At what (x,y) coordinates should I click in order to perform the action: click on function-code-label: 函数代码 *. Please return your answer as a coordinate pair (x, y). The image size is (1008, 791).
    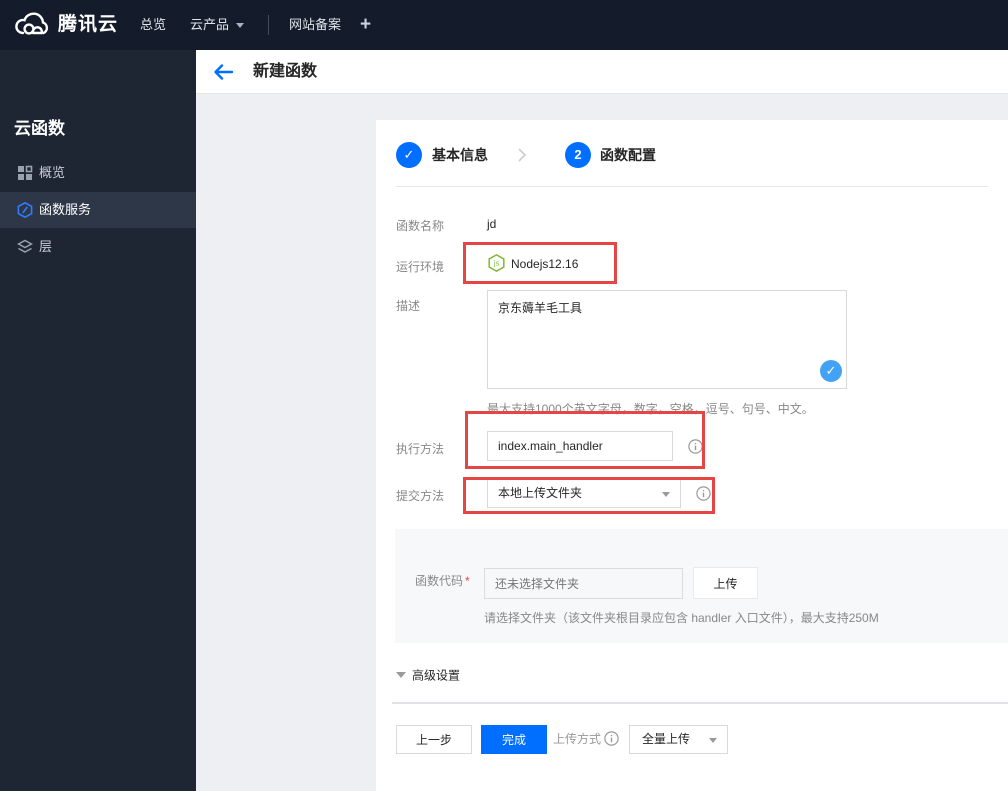
    Looking at the image, I should click on (442, 580).